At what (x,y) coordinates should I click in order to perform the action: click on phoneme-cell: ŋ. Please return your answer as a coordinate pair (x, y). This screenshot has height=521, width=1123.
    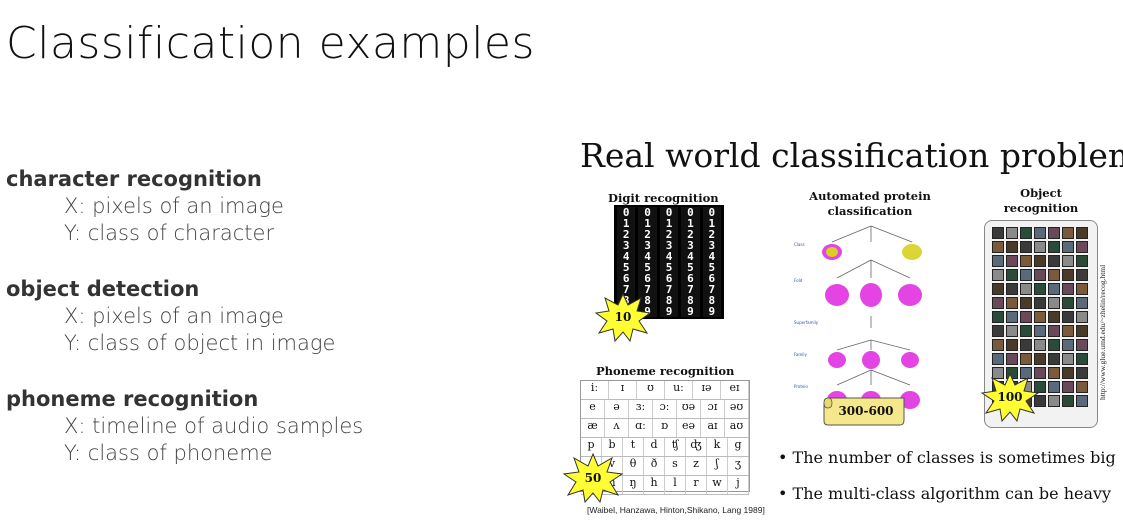
    Looking at the image, I should click on (633, 485).